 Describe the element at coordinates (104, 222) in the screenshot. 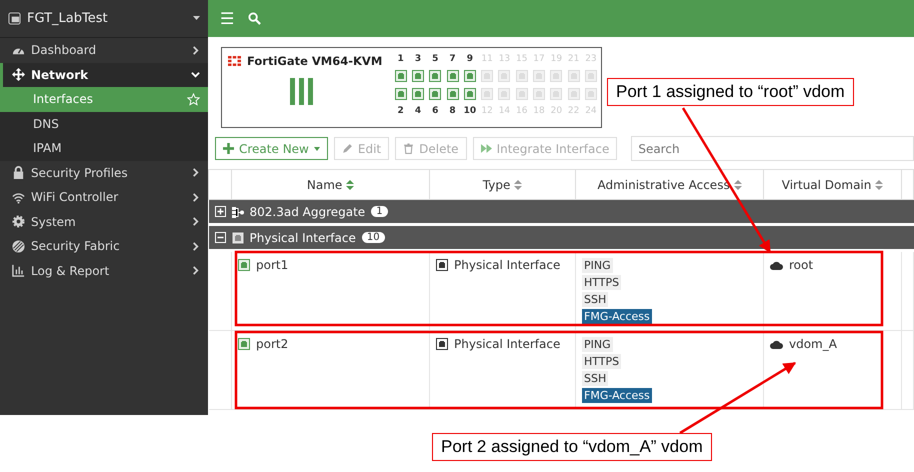

I see `sidebar-item: System` at that location.